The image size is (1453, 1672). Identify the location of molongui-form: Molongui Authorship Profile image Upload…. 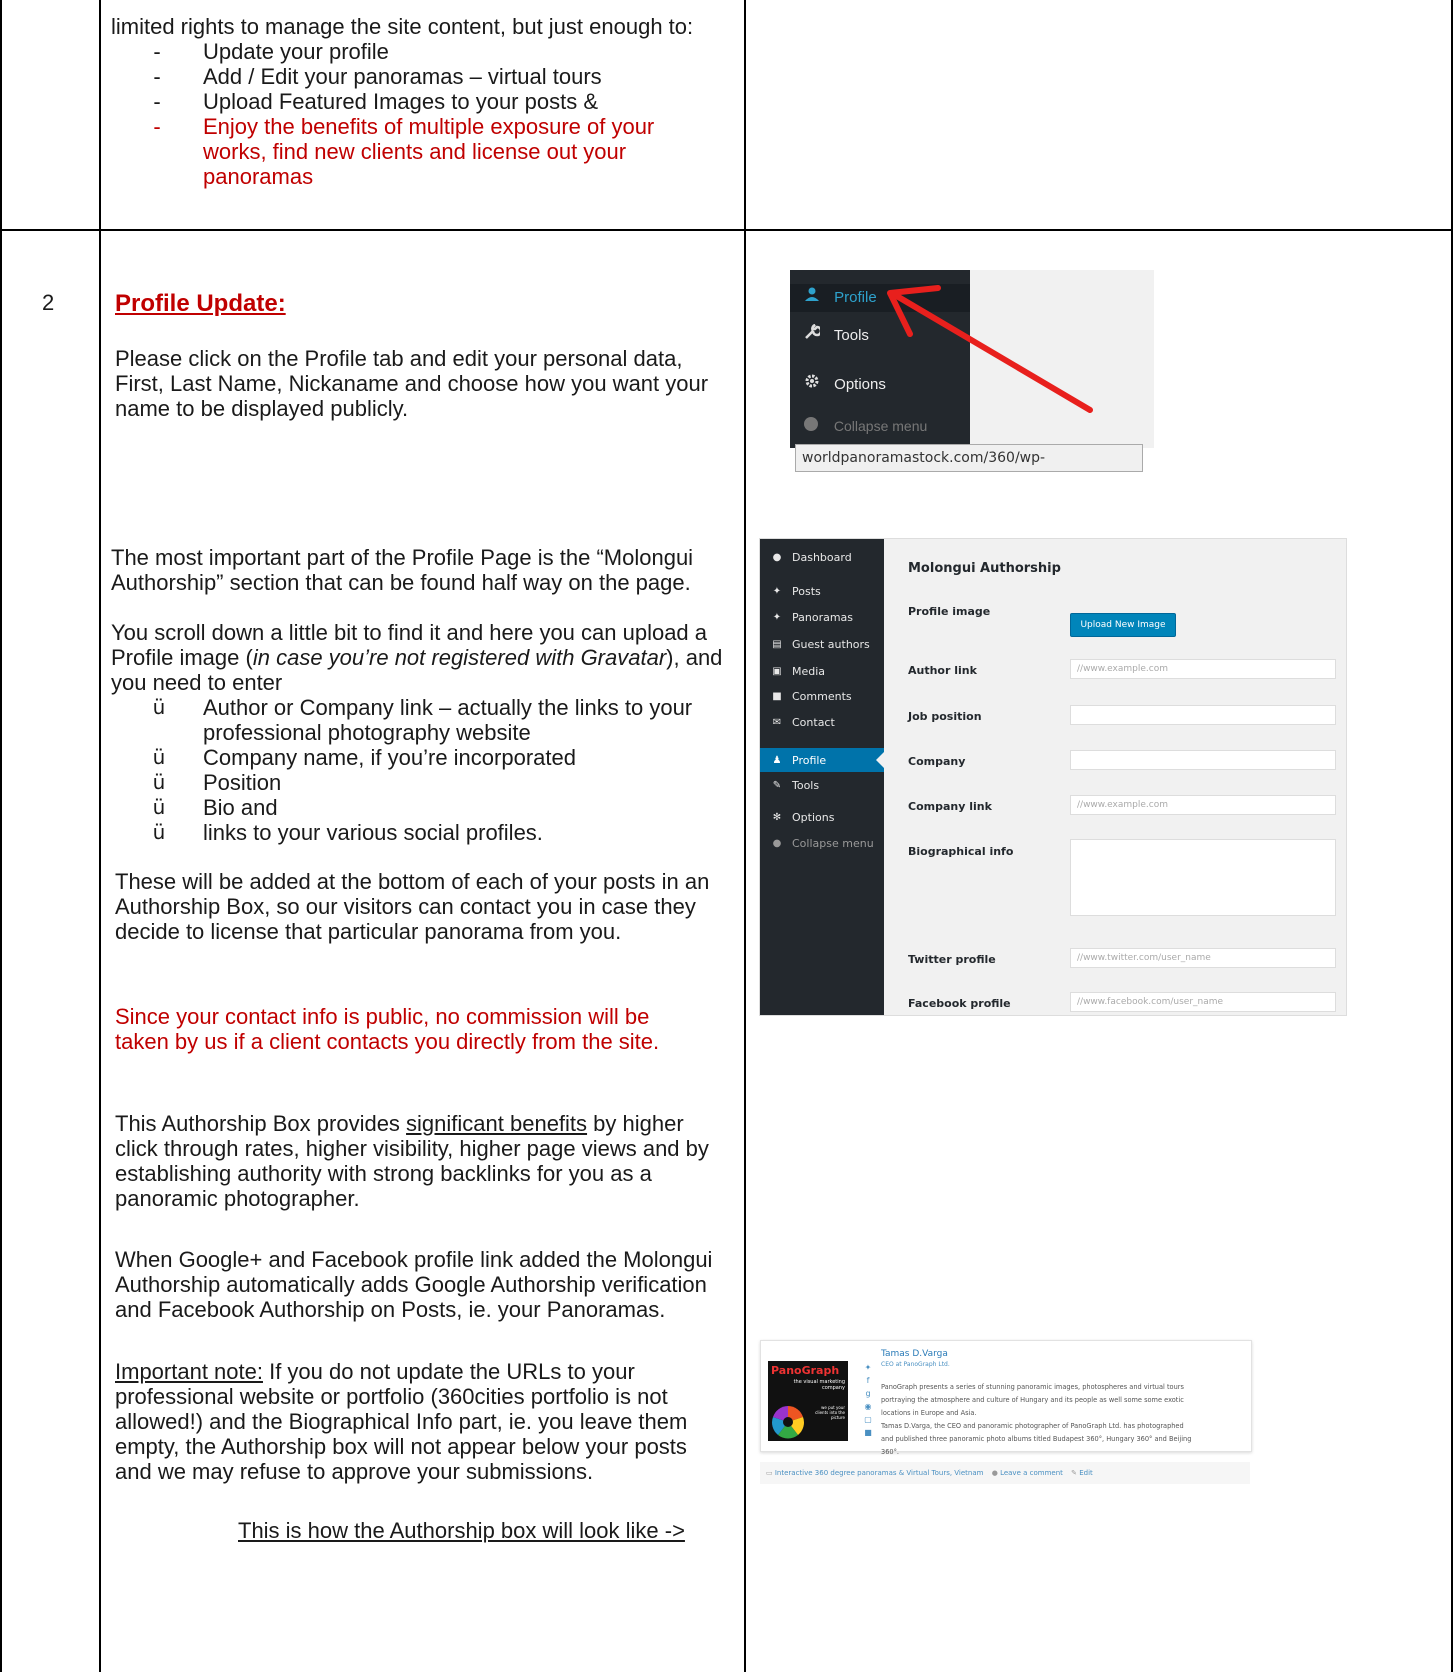
(1115, 777).